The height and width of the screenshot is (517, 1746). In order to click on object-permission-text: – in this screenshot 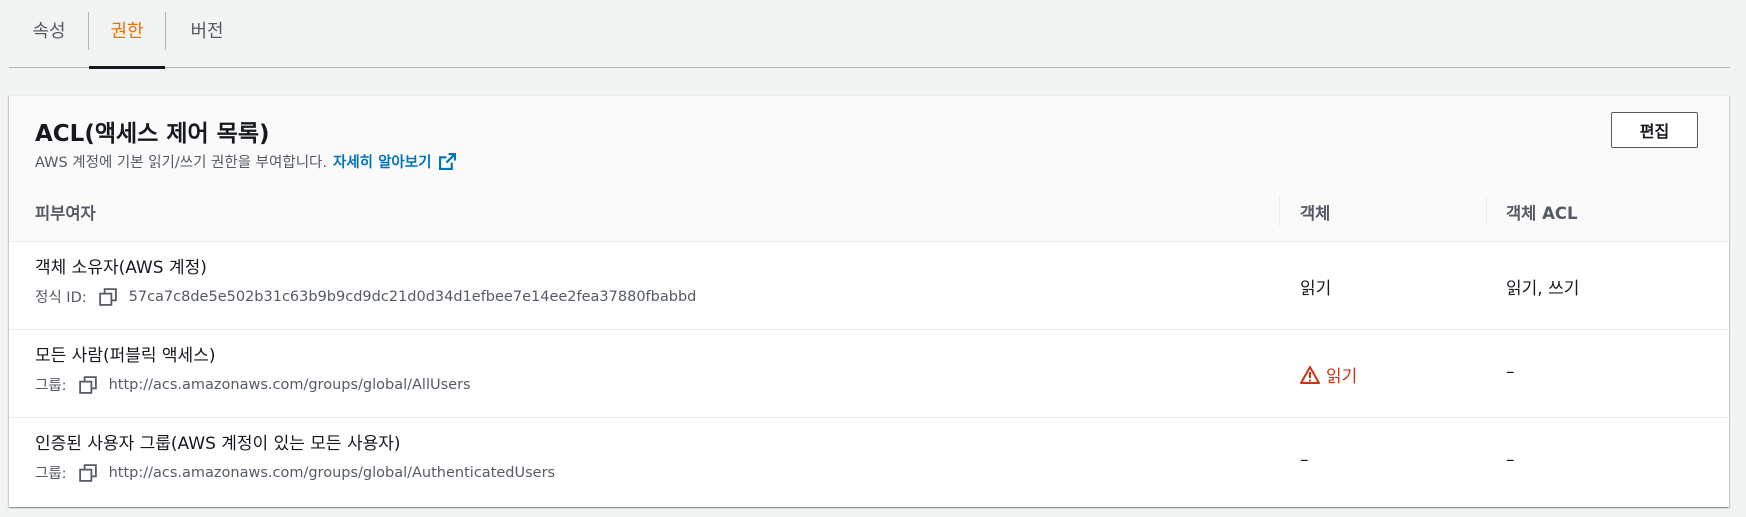, I will do `click(1304, 460)`.